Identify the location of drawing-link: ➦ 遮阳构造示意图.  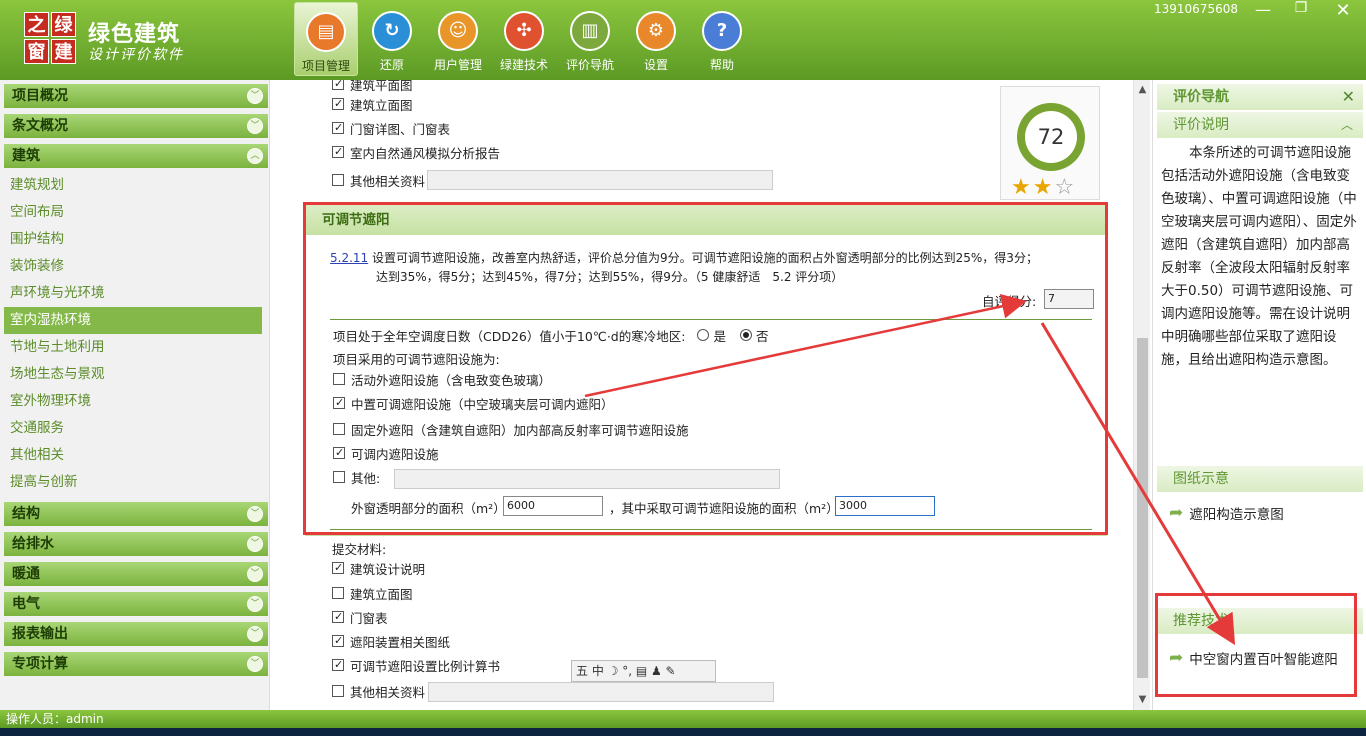
(1226, 513).